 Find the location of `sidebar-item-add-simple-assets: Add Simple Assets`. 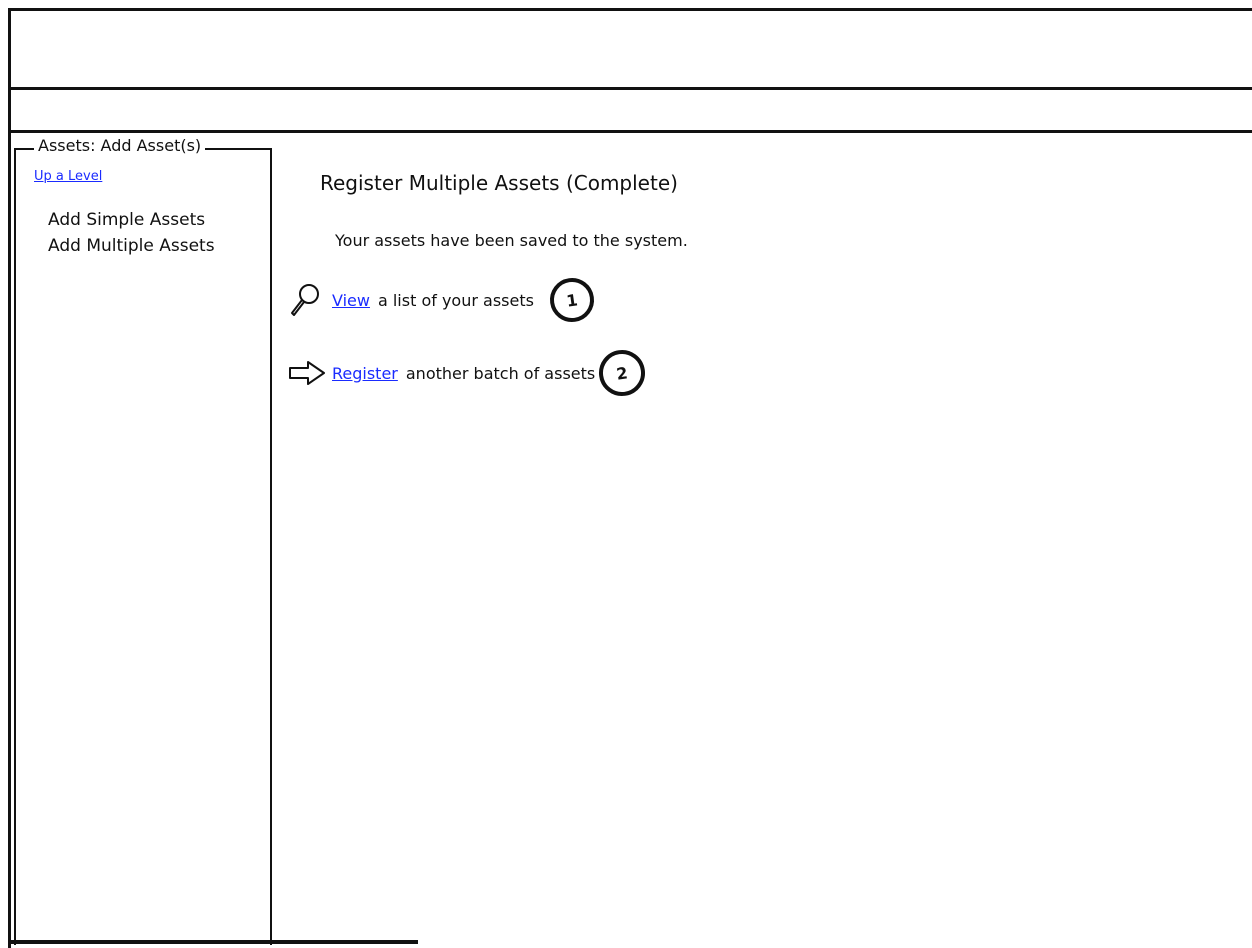

sidebar-item-add-simple-assets: Add Simple Assets is located at coordinates (131, 220).